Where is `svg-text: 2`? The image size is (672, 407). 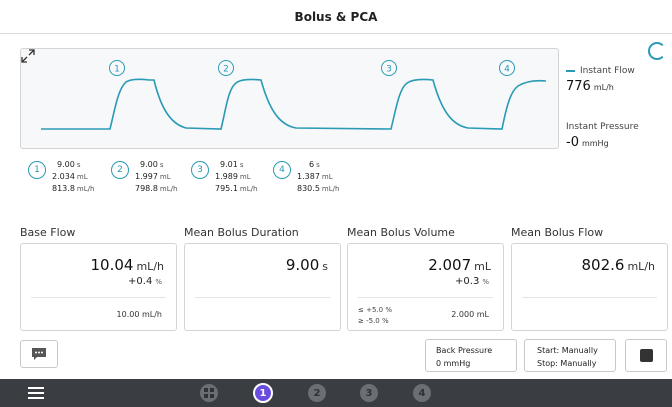 svg-text: 2 is located at coordinates (226, 70).